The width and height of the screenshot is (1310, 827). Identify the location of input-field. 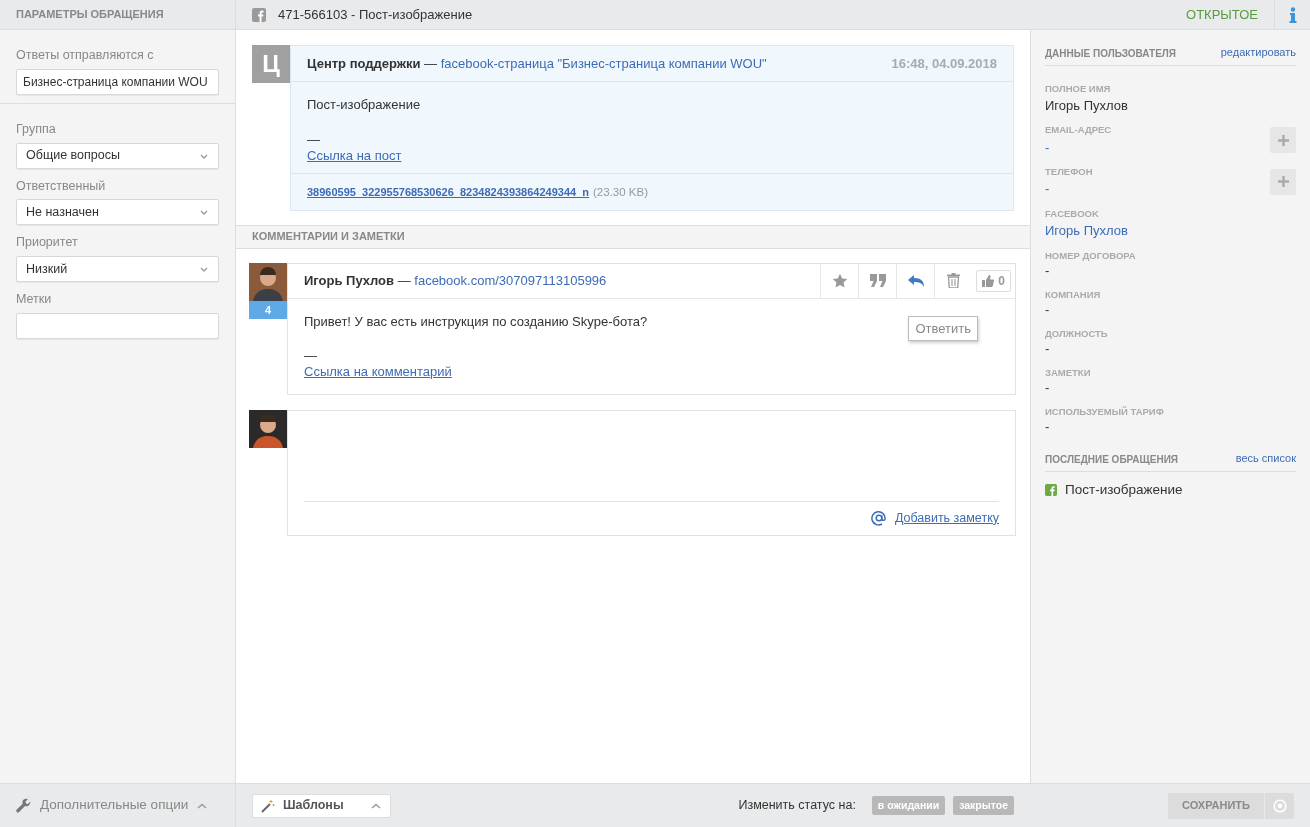
(117, 325).